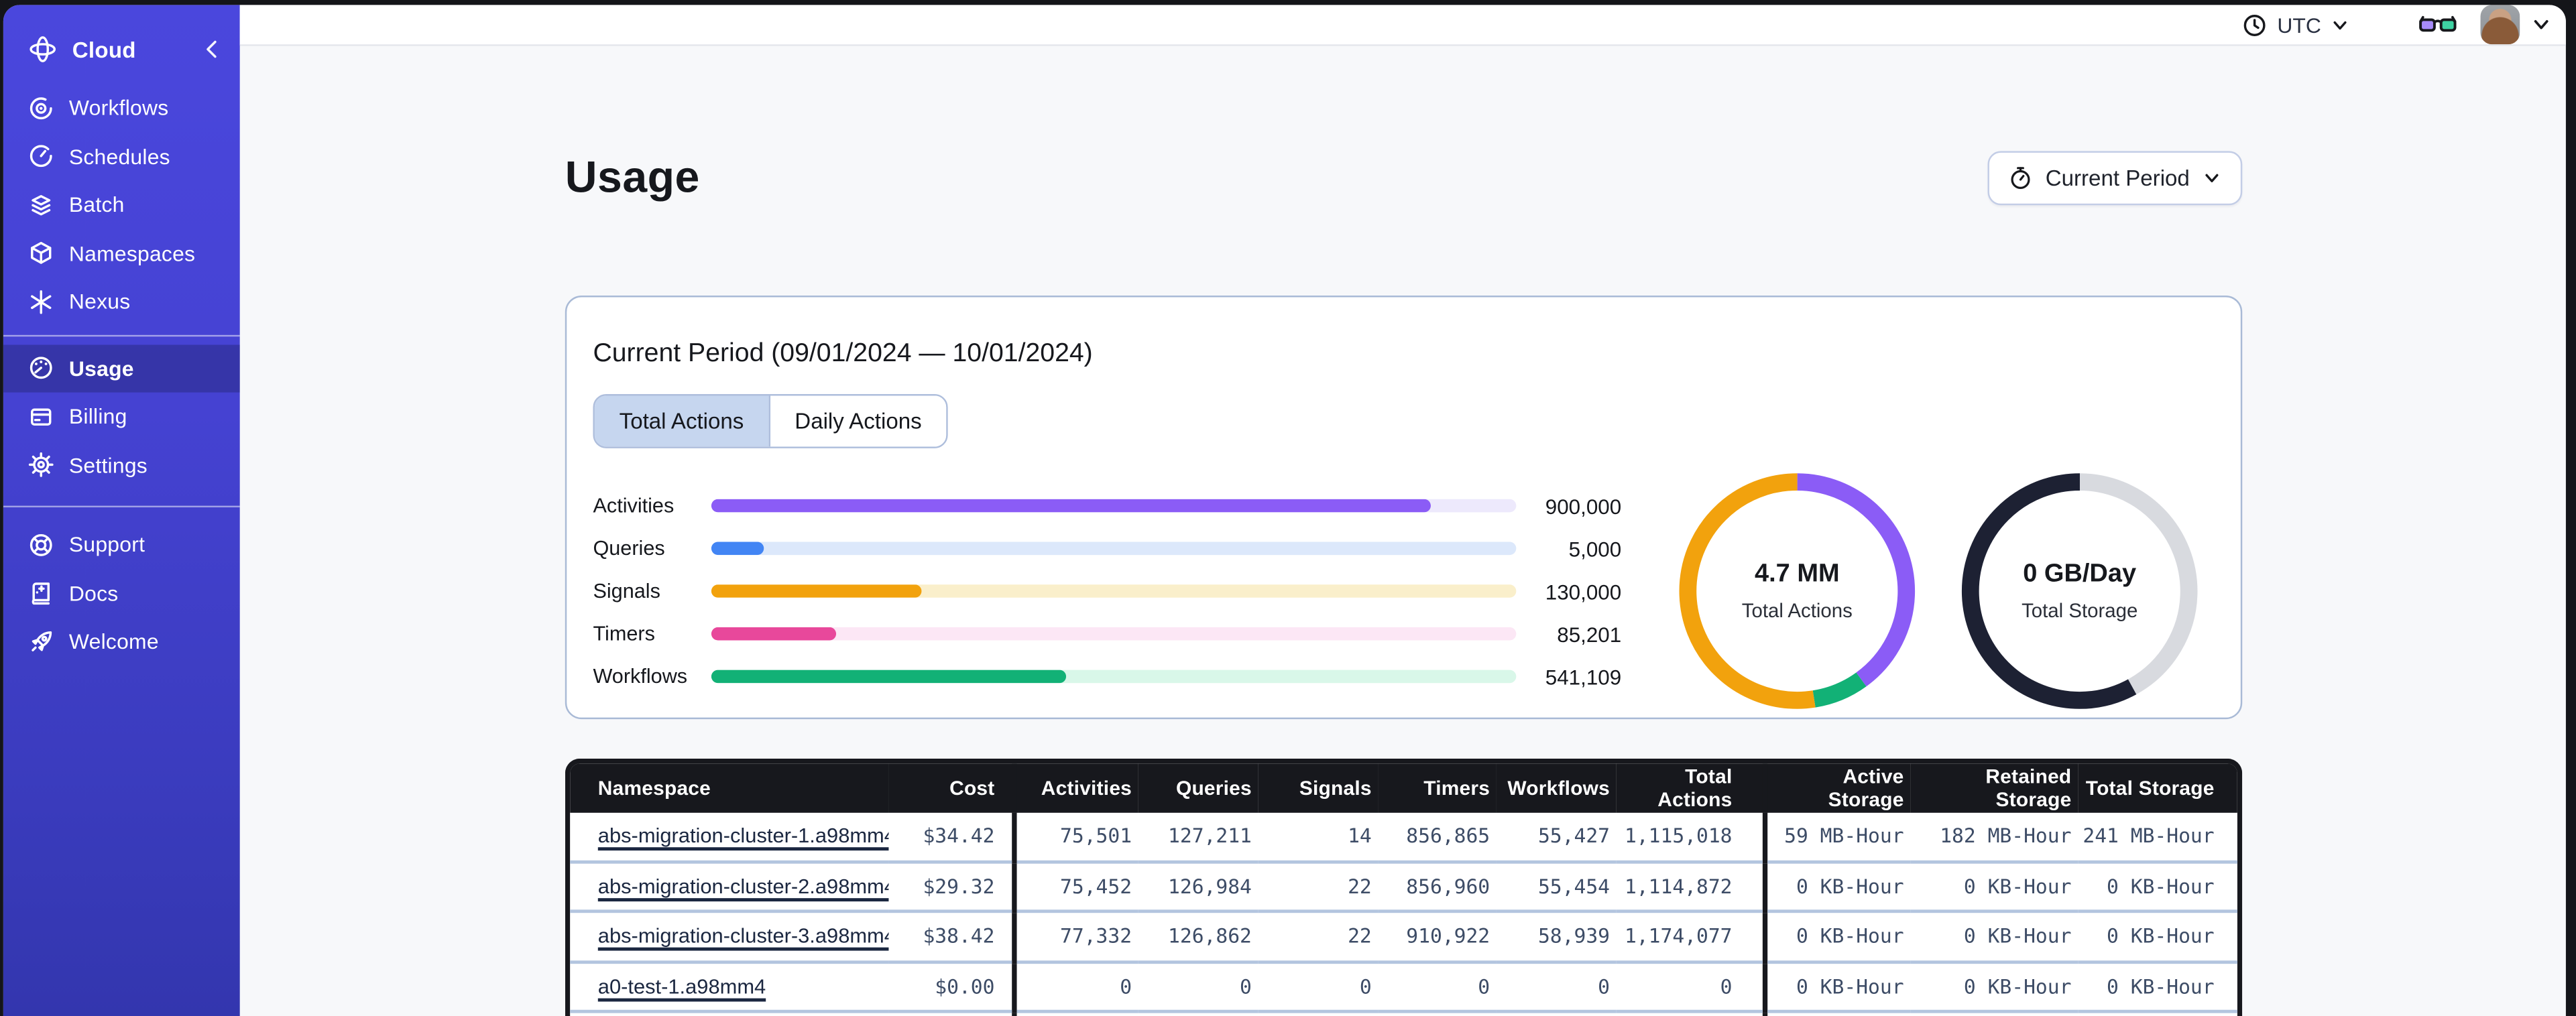 The height and width of the screenshot is (1016, 2576). I want to click on donut-caption: Total Storage, so click(2080, 611).